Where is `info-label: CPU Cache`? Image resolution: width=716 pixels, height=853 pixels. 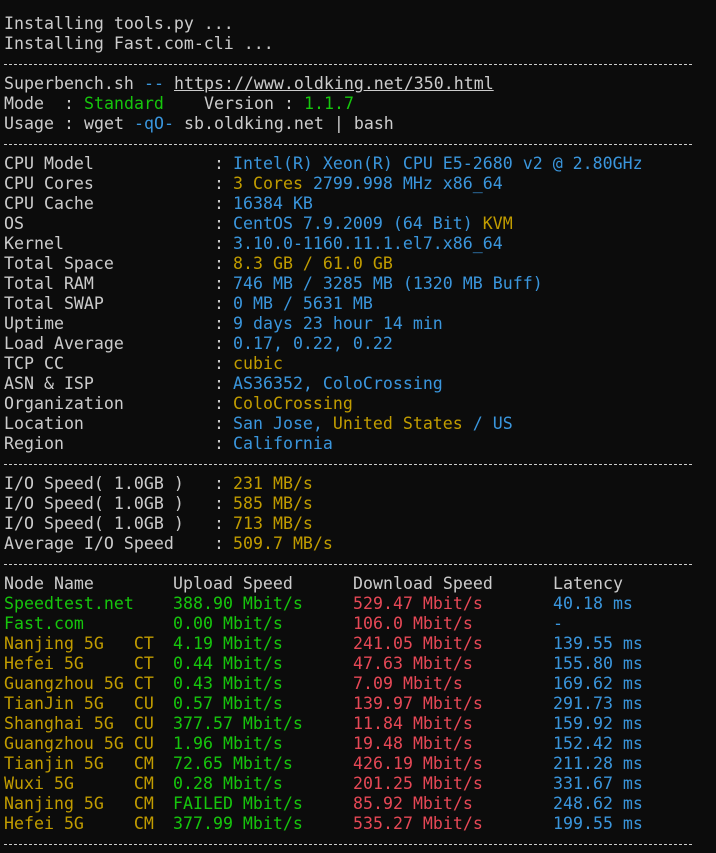 info-label: CPU Cache is located at coordinates (49, 203).